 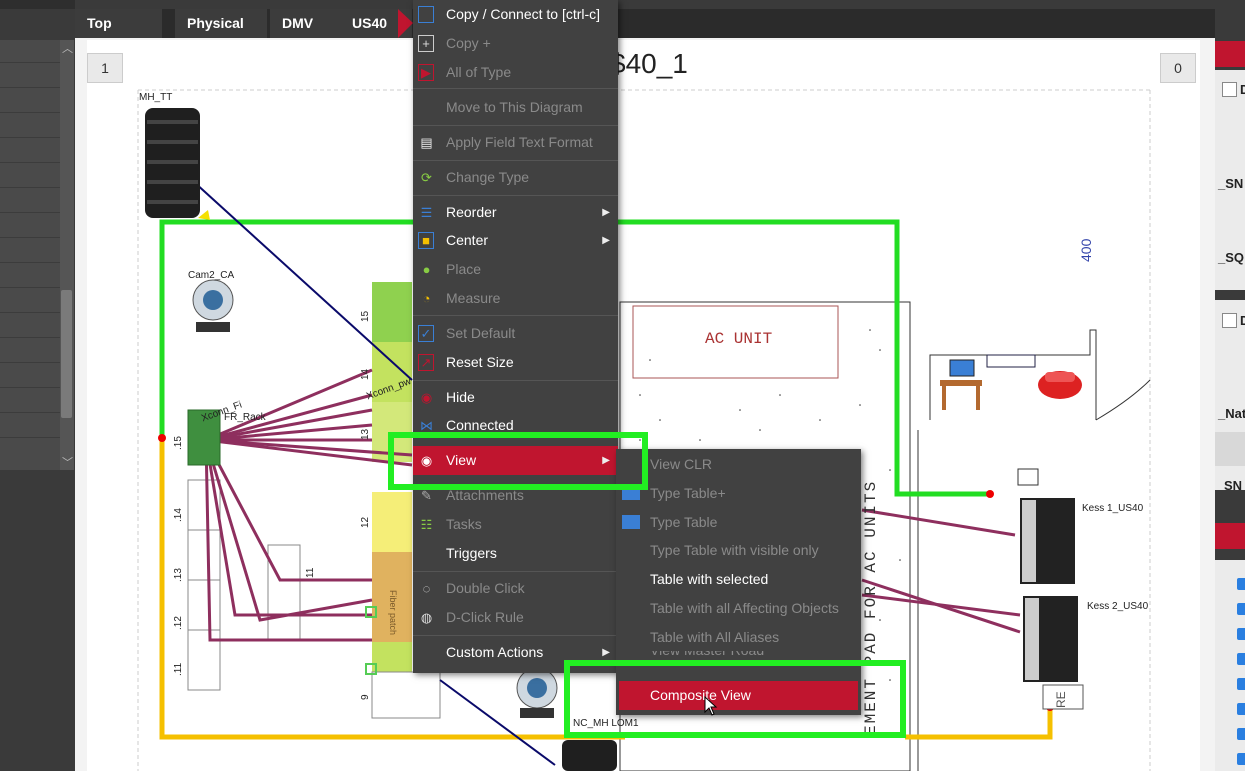 What do you see at coordinates (178, 623) in the screenshot?
I see `left-number: .12` at bounding box center [178, 623].